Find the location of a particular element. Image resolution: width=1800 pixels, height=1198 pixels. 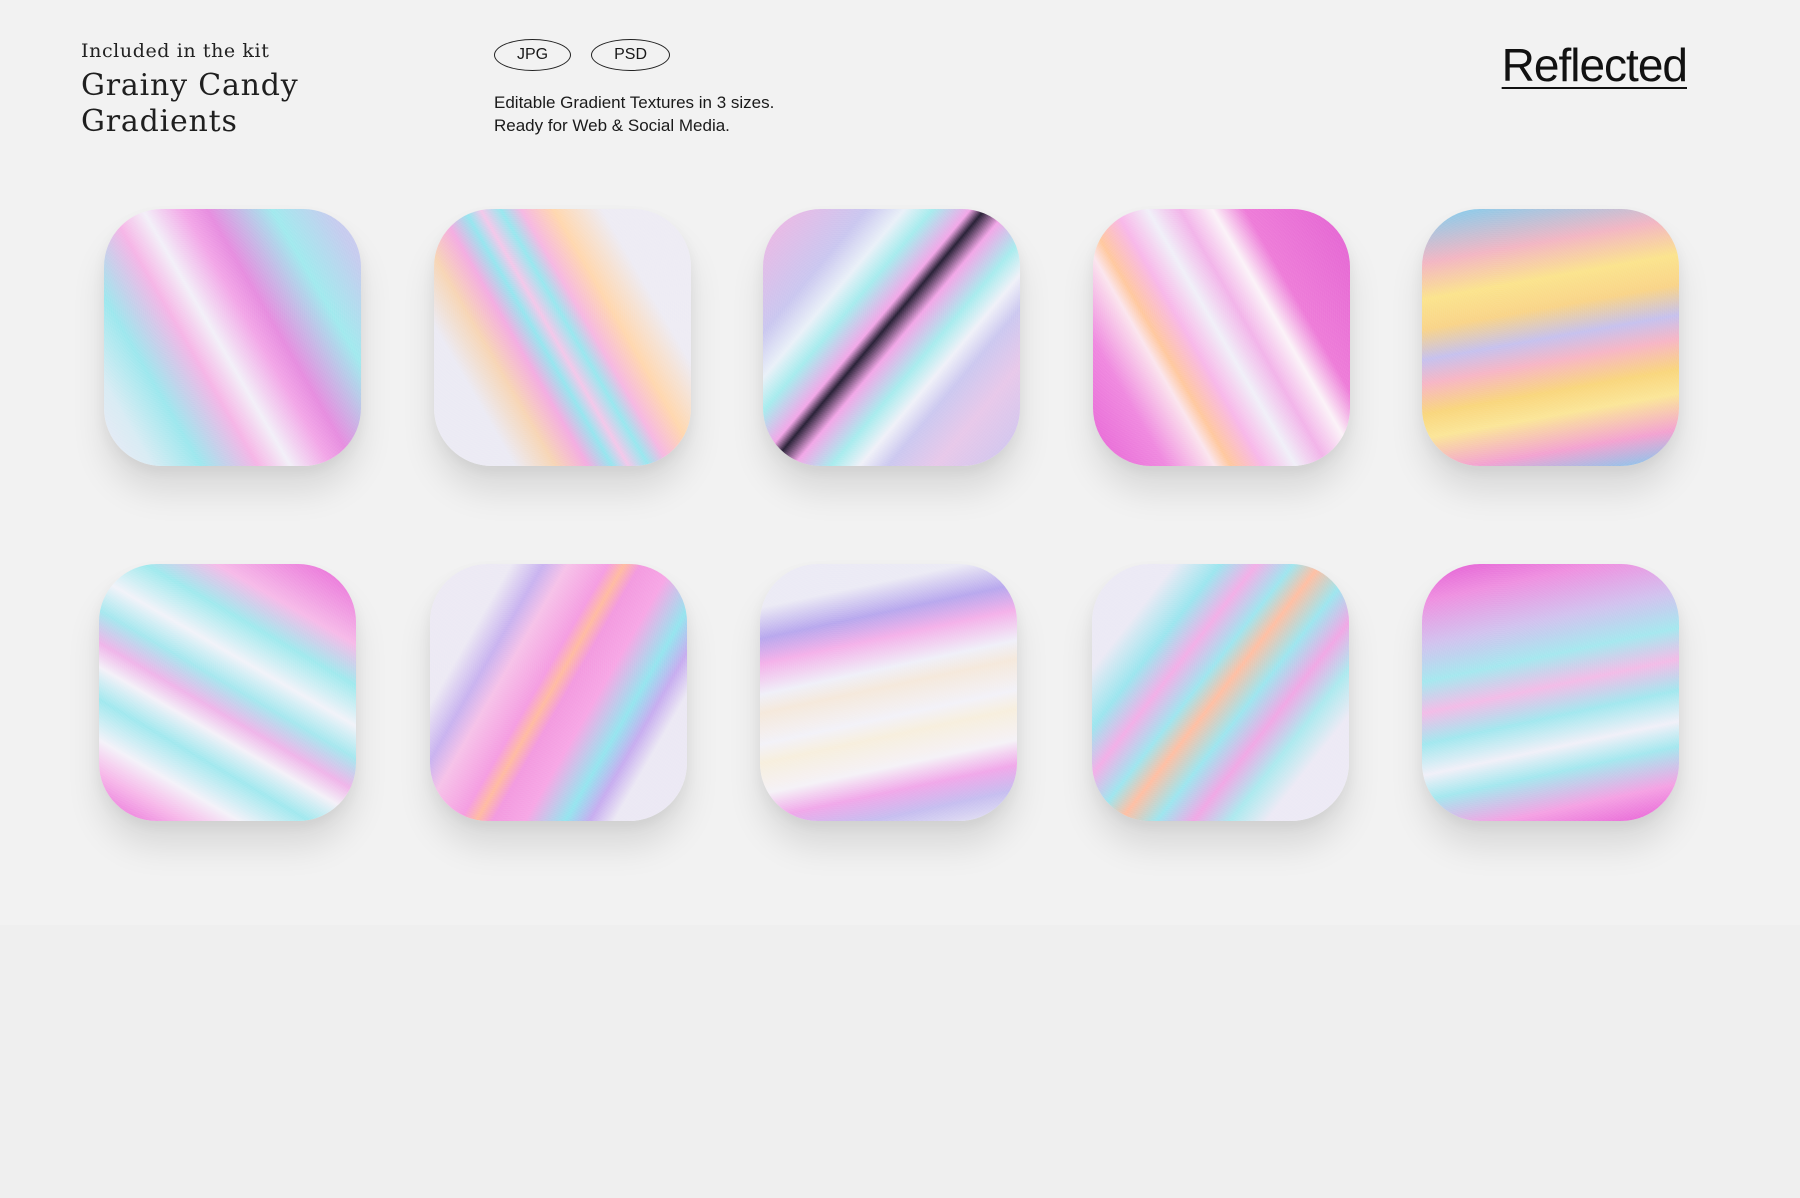

kit-label: Included in the kit is located at coordinates (175, 51).